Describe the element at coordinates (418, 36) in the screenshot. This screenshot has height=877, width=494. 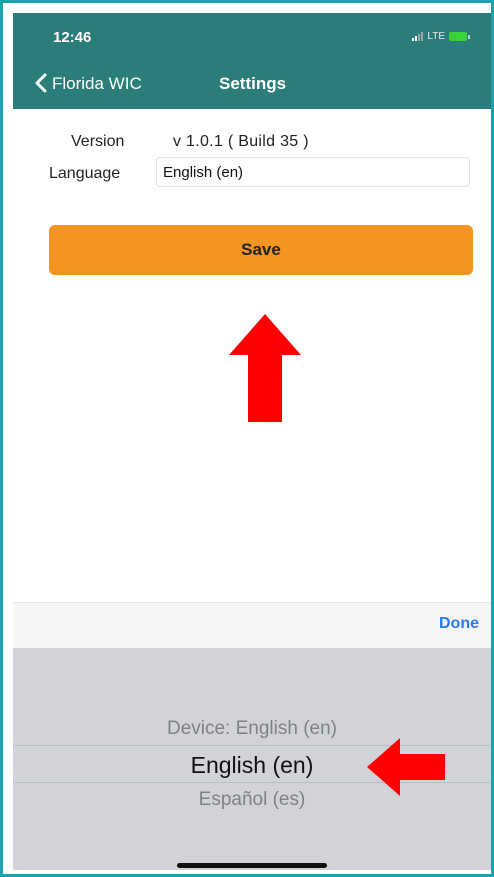
I see `signal-strength-icon` at that location.